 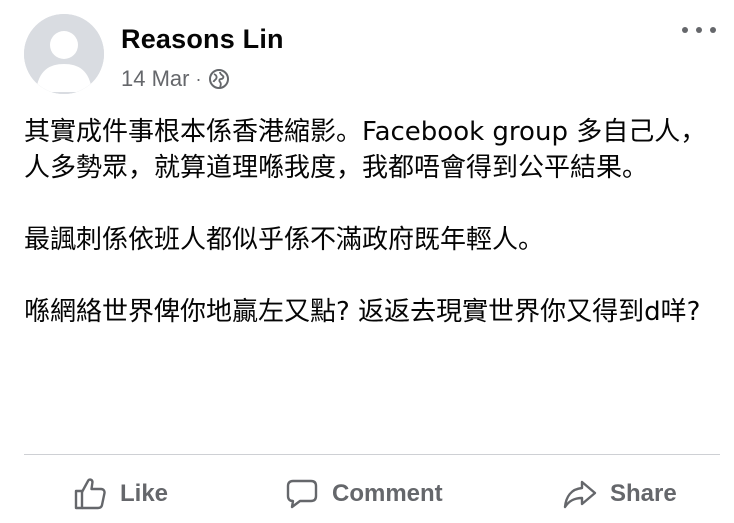 What do you see at coordinates (387, 493) in the screenshot?
I see `comment-label: Comment` at bounding box center [387, 493].